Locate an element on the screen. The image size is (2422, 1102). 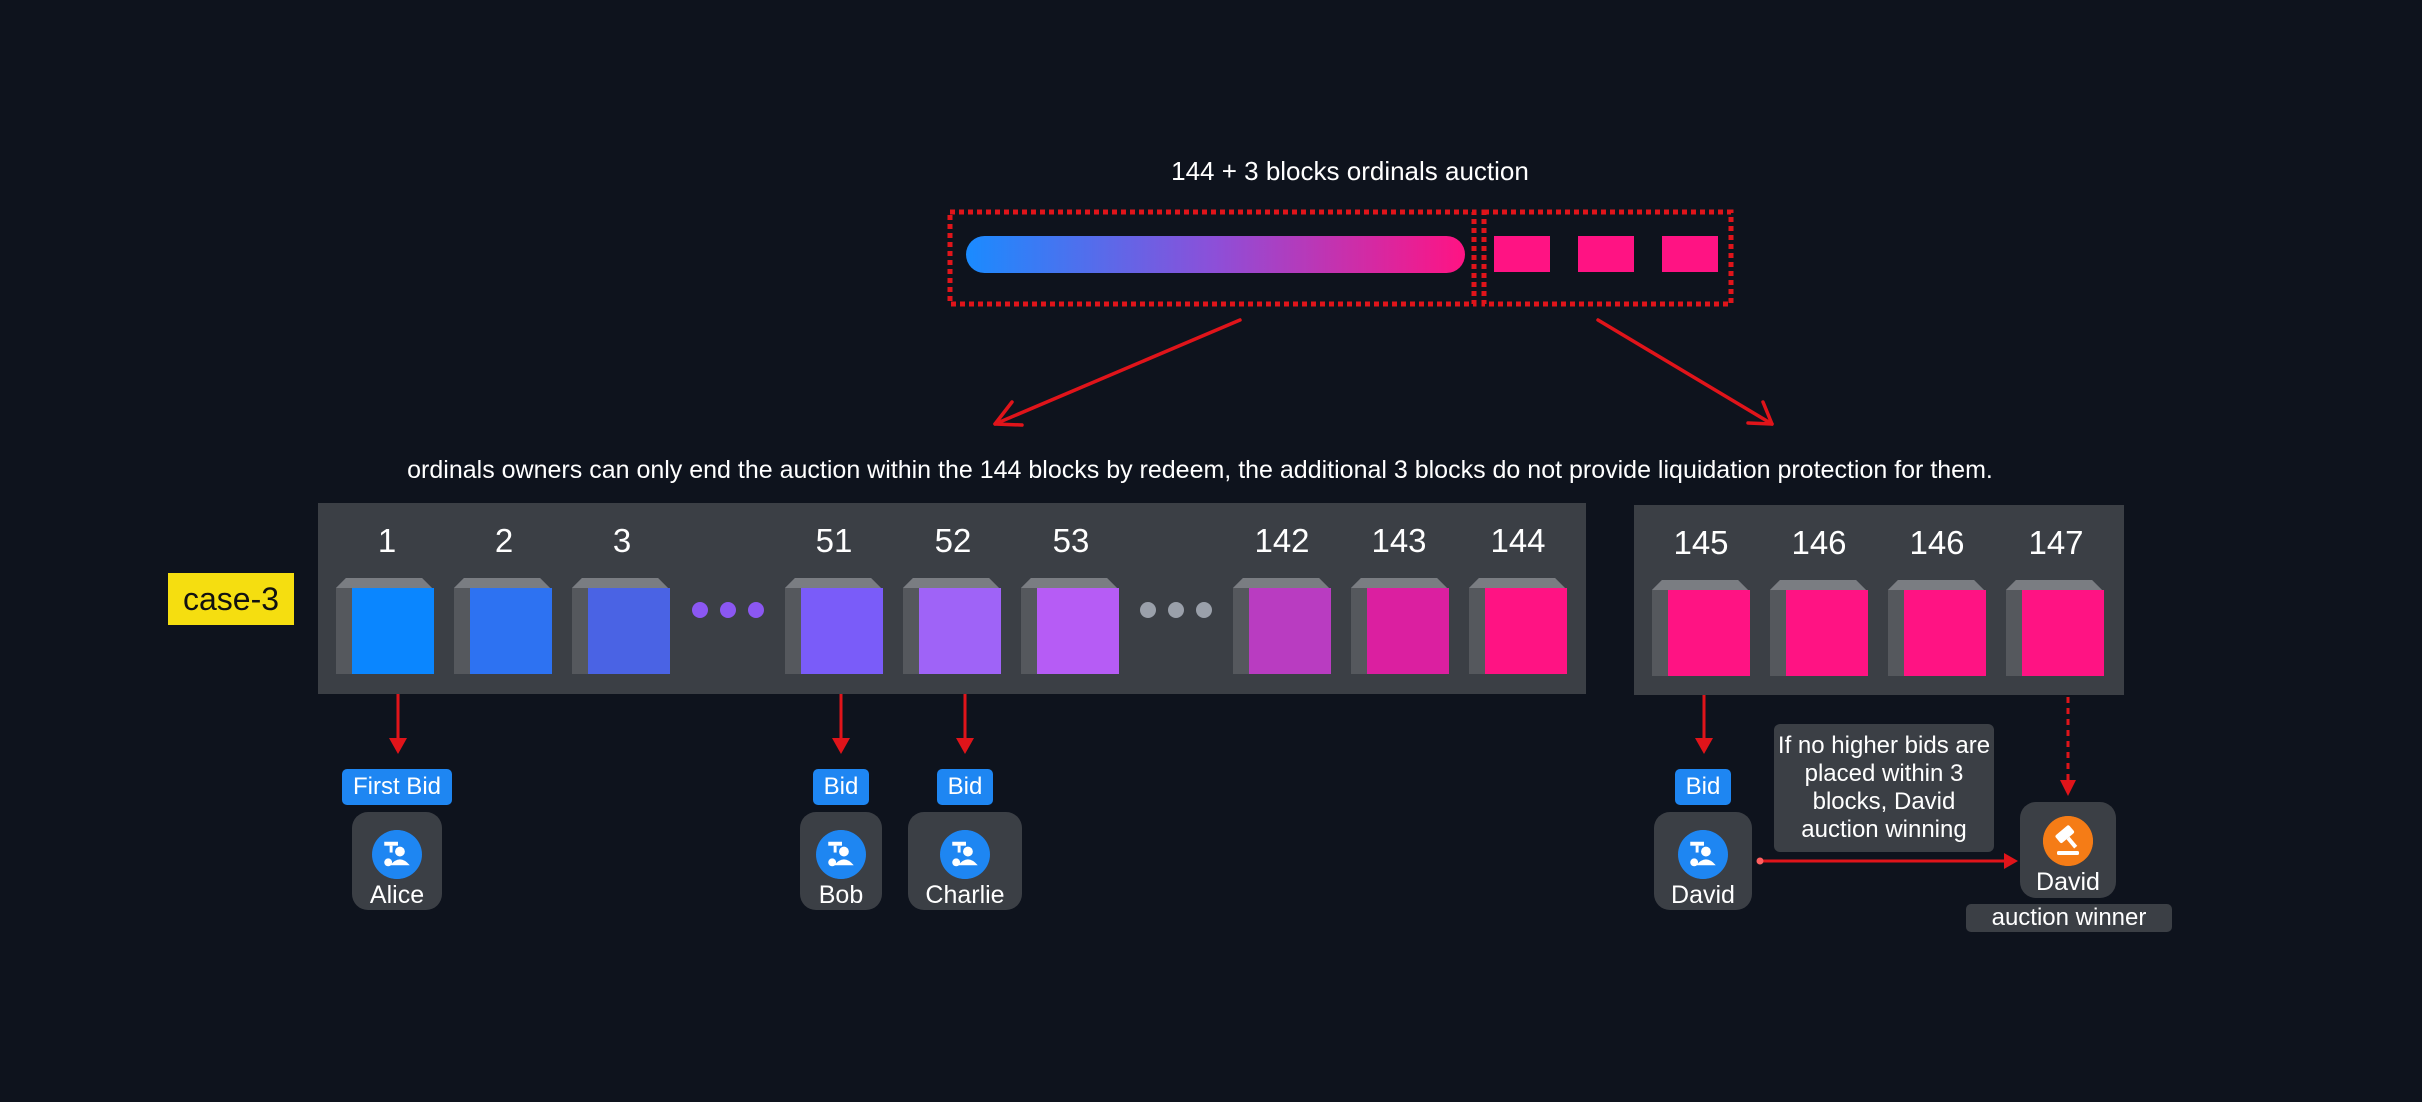
user-name: Charlie is located at coordinates (965, 895).